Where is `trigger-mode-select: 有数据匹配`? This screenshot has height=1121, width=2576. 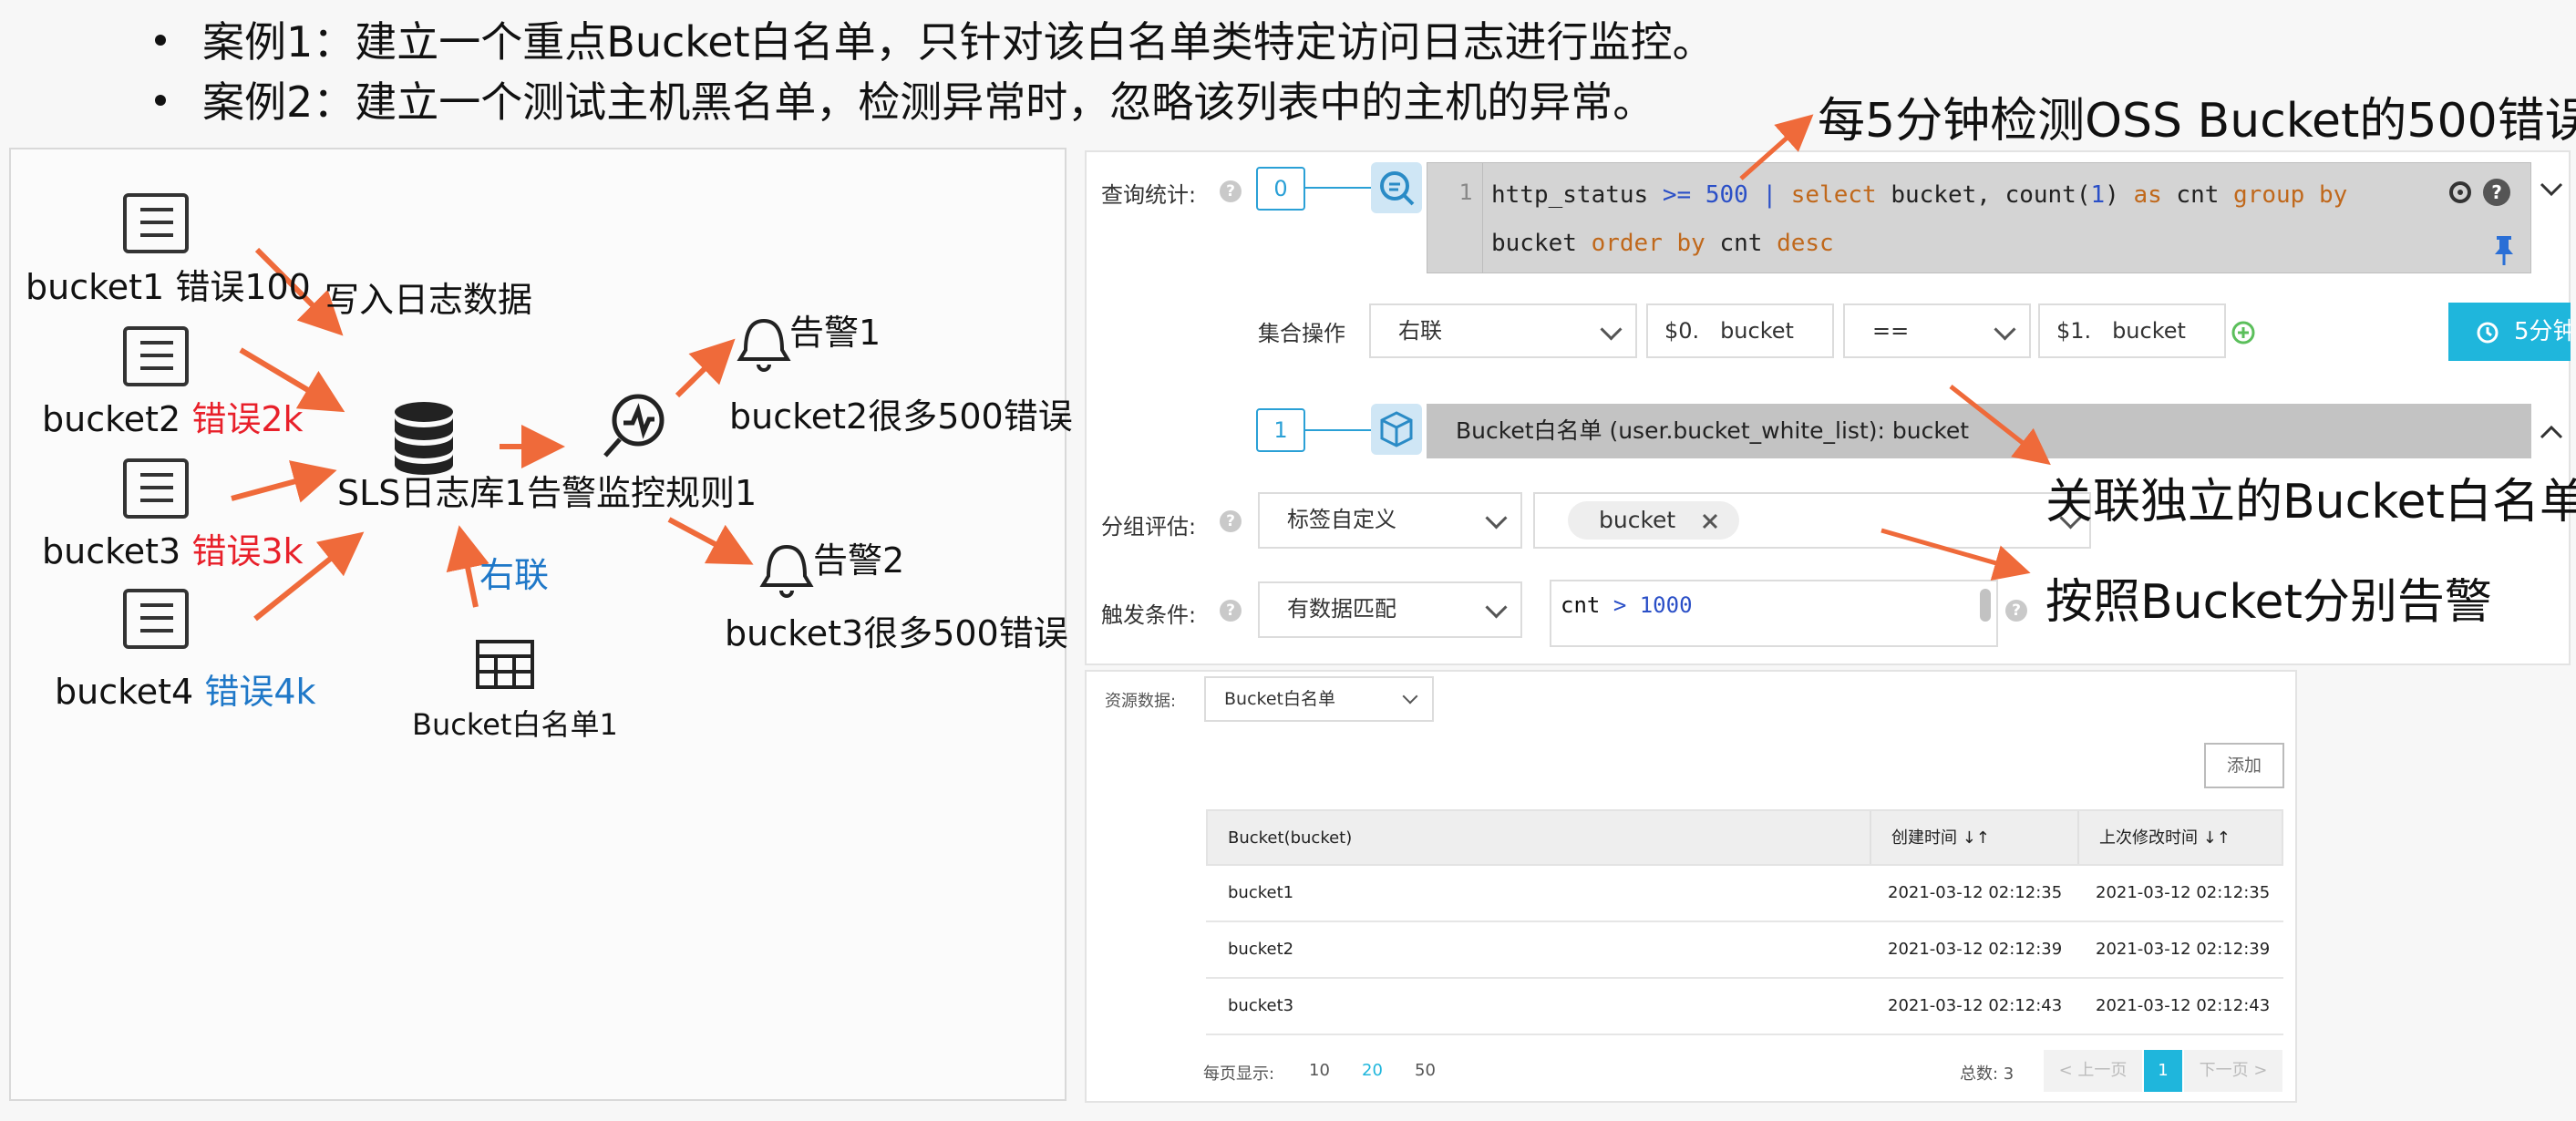 trigger-mode-select: 有数据匹配 is located at coordinates (1390, 609).